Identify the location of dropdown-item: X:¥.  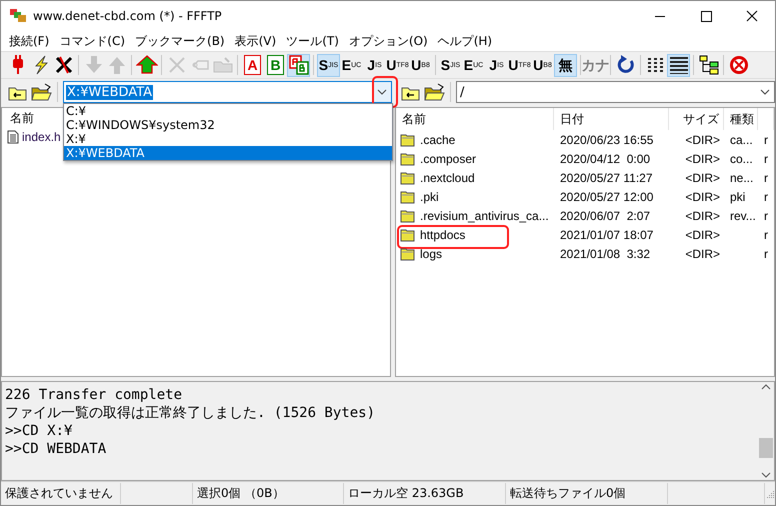
(228, 139).